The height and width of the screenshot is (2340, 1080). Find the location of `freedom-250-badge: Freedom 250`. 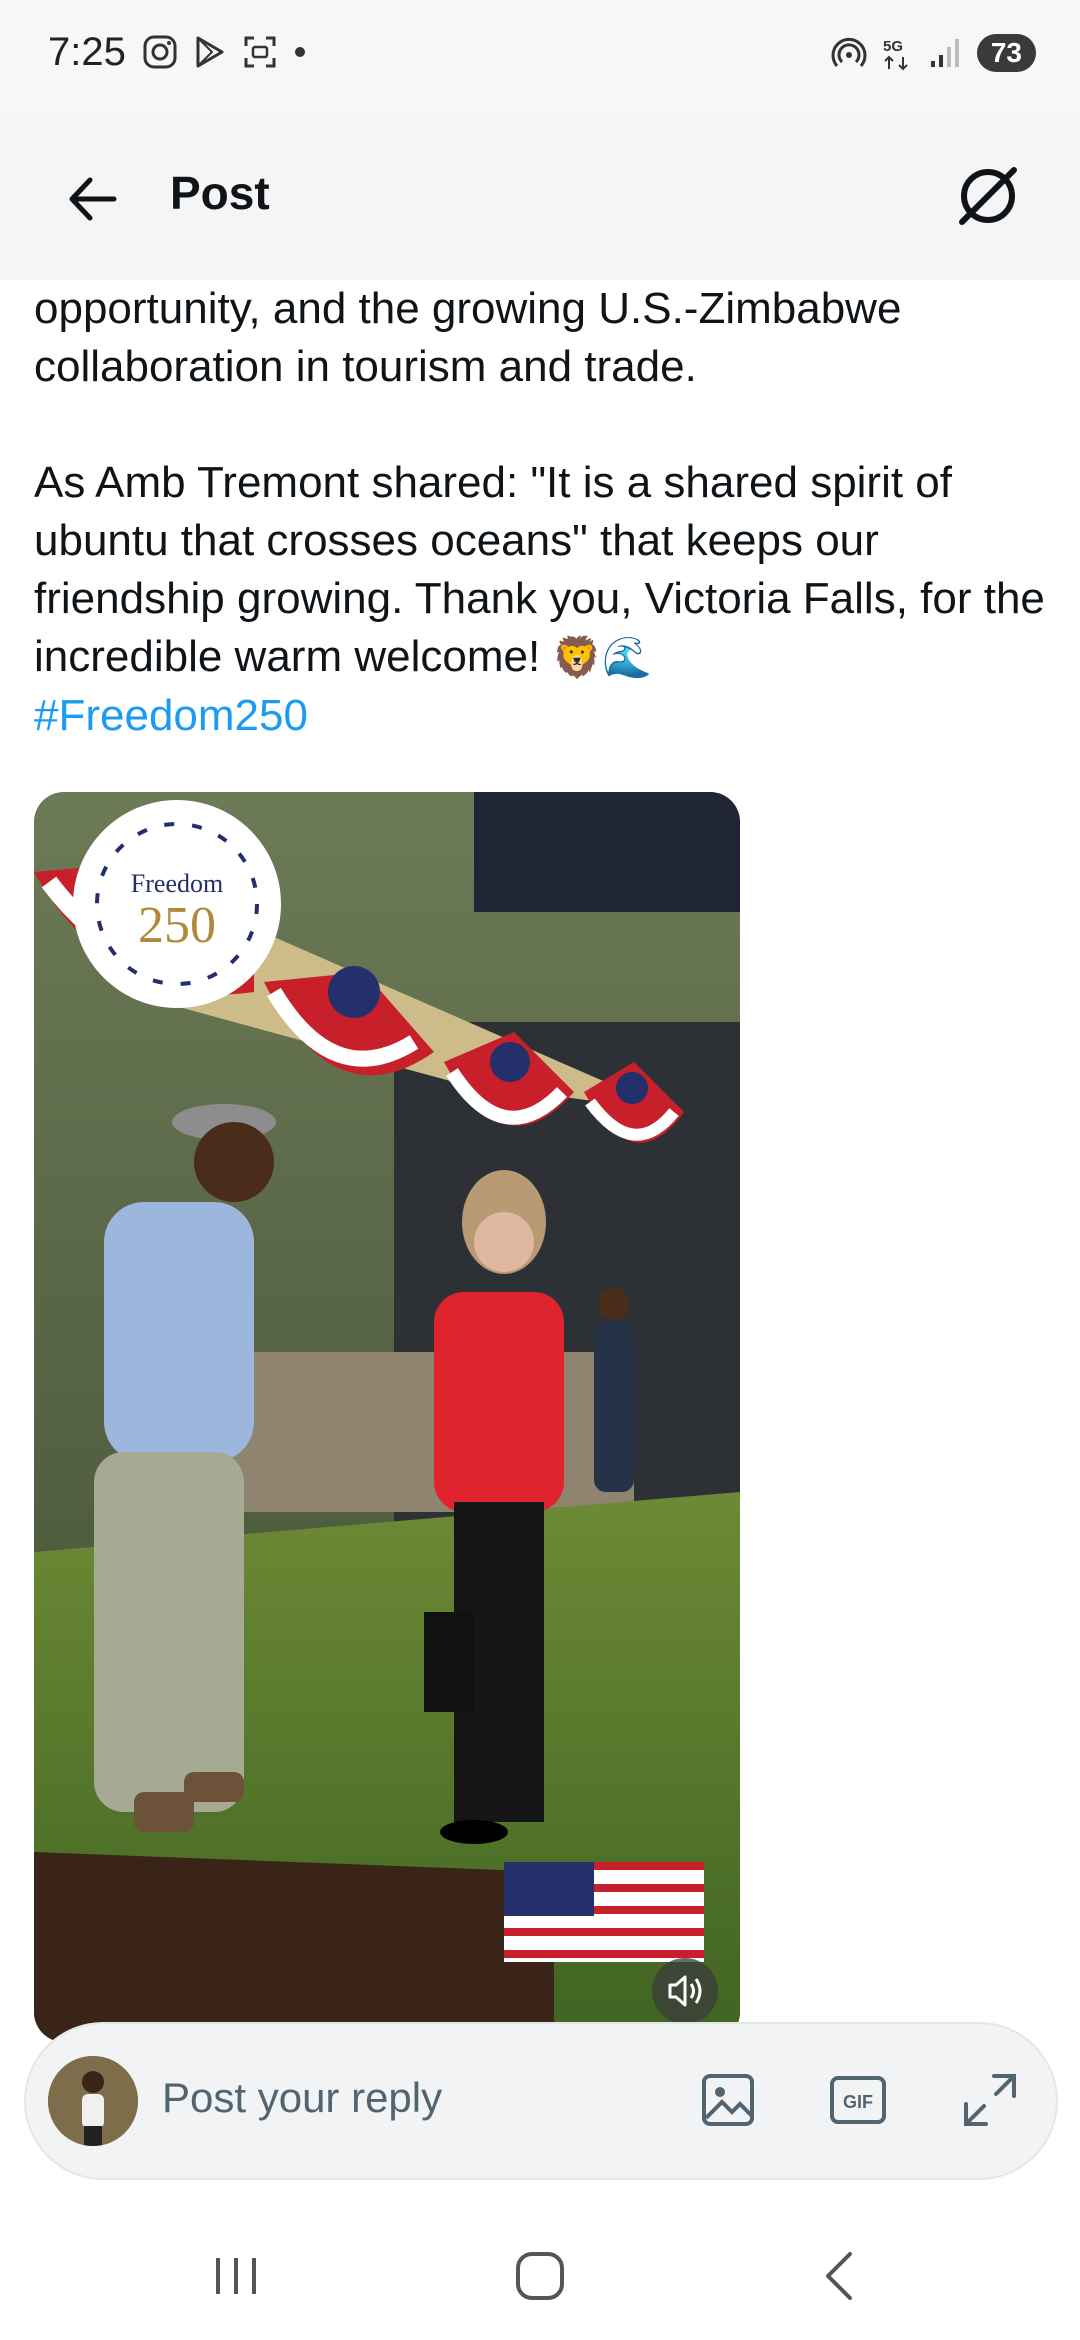

freedom-250-badge: Freedom 250 is located at coordinates (177, 904).